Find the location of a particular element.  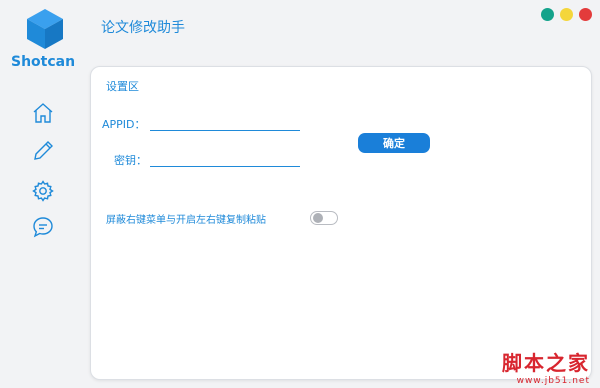

toggle-knob is located at coordinates (318, 218).